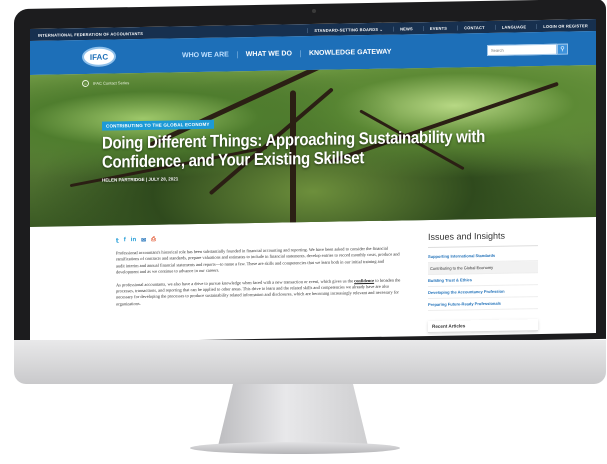 This screenshot has width=607, height=464. Describe the element at coordinates (117, 240) in the screenshot. I see `twitter-icon: 𝕥` at that location.